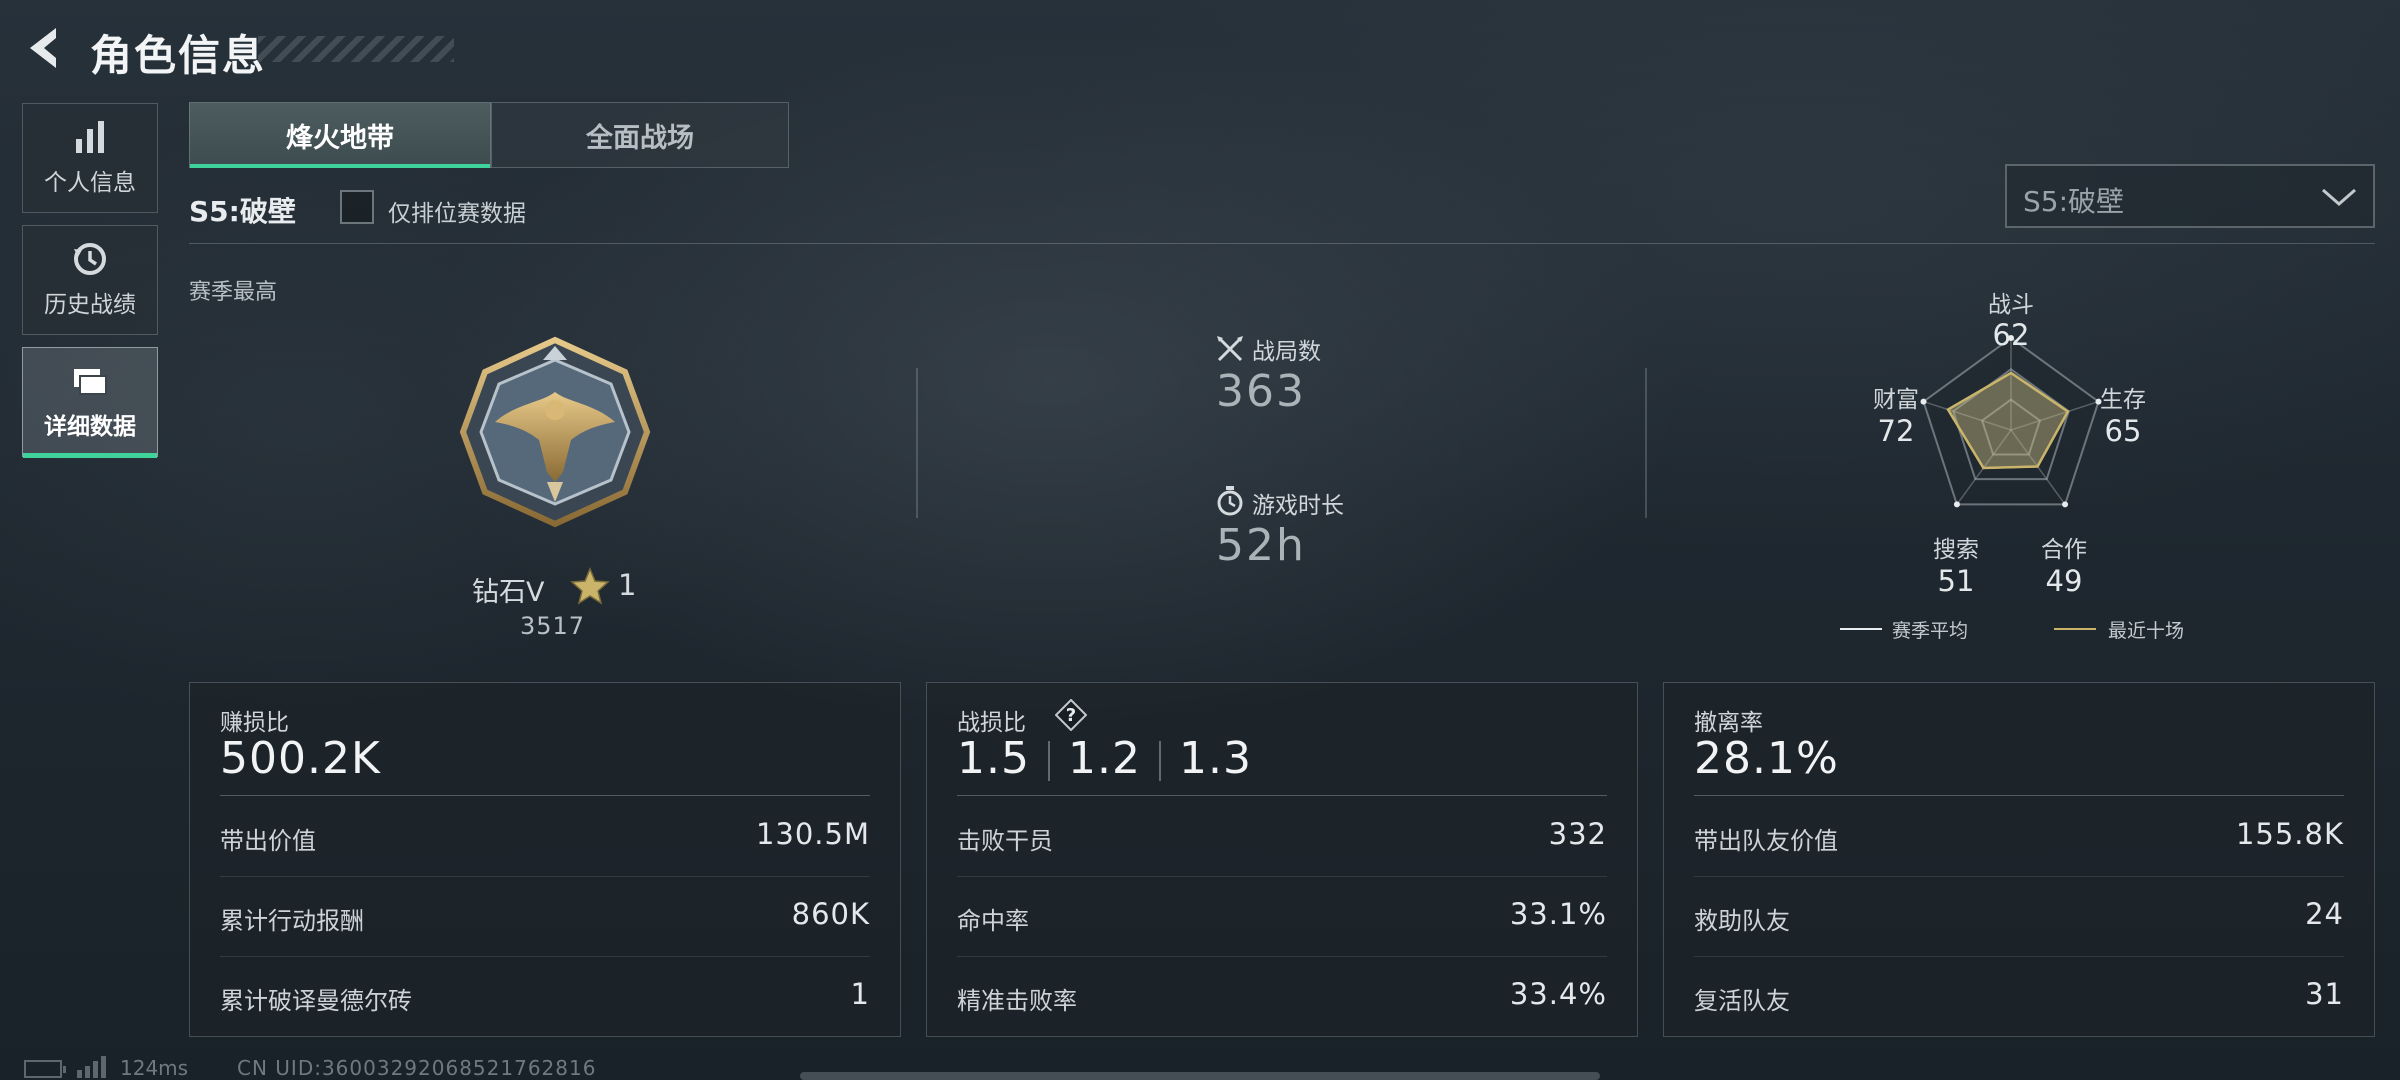 The image size is (2400, 1080). Describe the element at coordinates (1017, 1001) in the screenshot. I see `stat-label: 精准击败率` at that location.